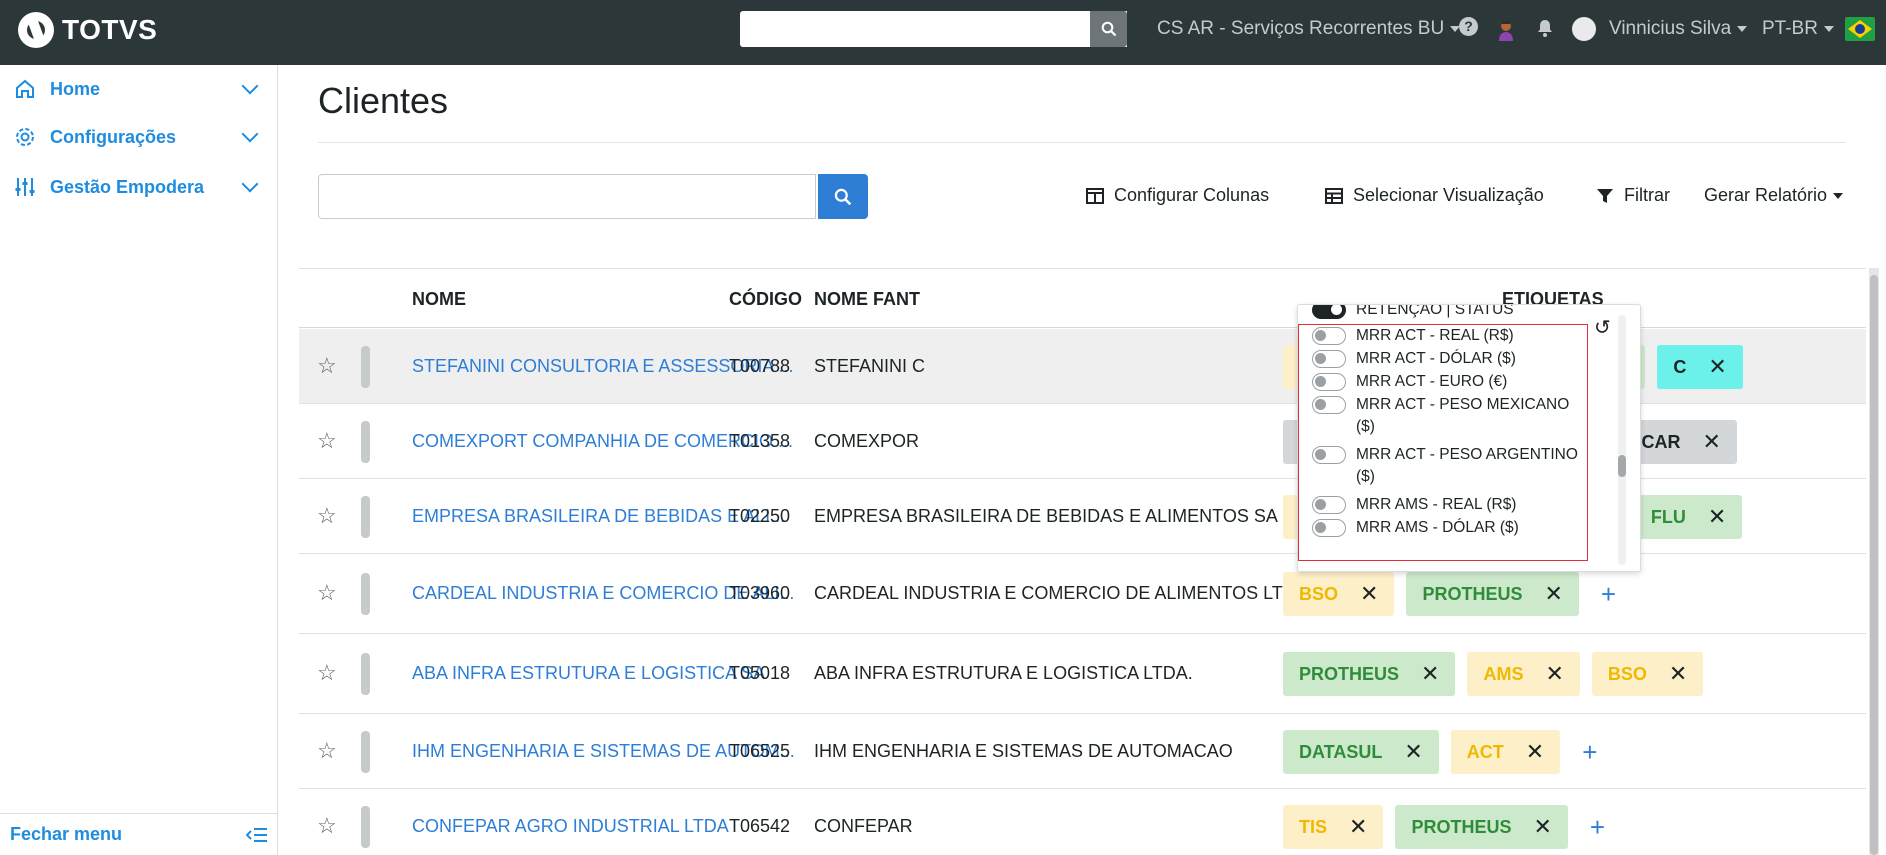 Image resolution: width=1886 pixels, height=855 pixels. I want to click on brand-logo: TOTVS, so click(87, 30).